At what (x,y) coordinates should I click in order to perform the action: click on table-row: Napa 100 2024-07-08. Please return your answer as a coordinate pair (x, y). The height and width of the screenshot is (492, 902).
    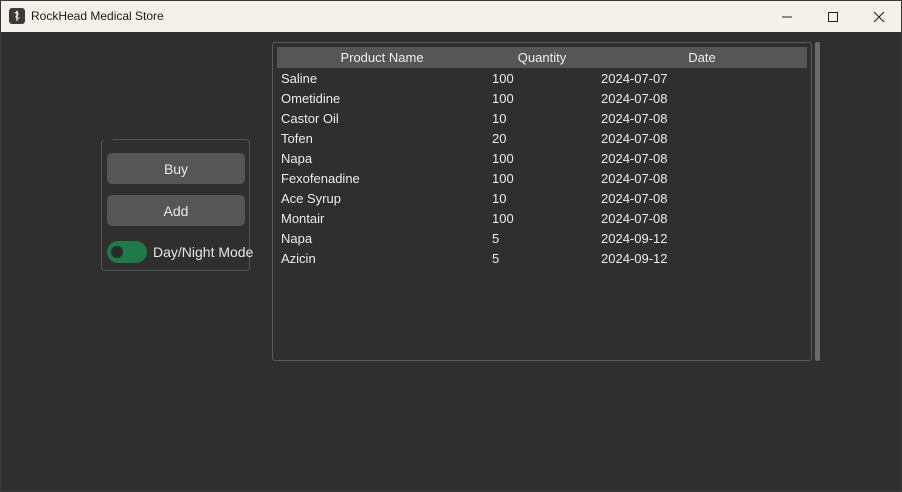
    Looking at the image, I should click on (544, 160).